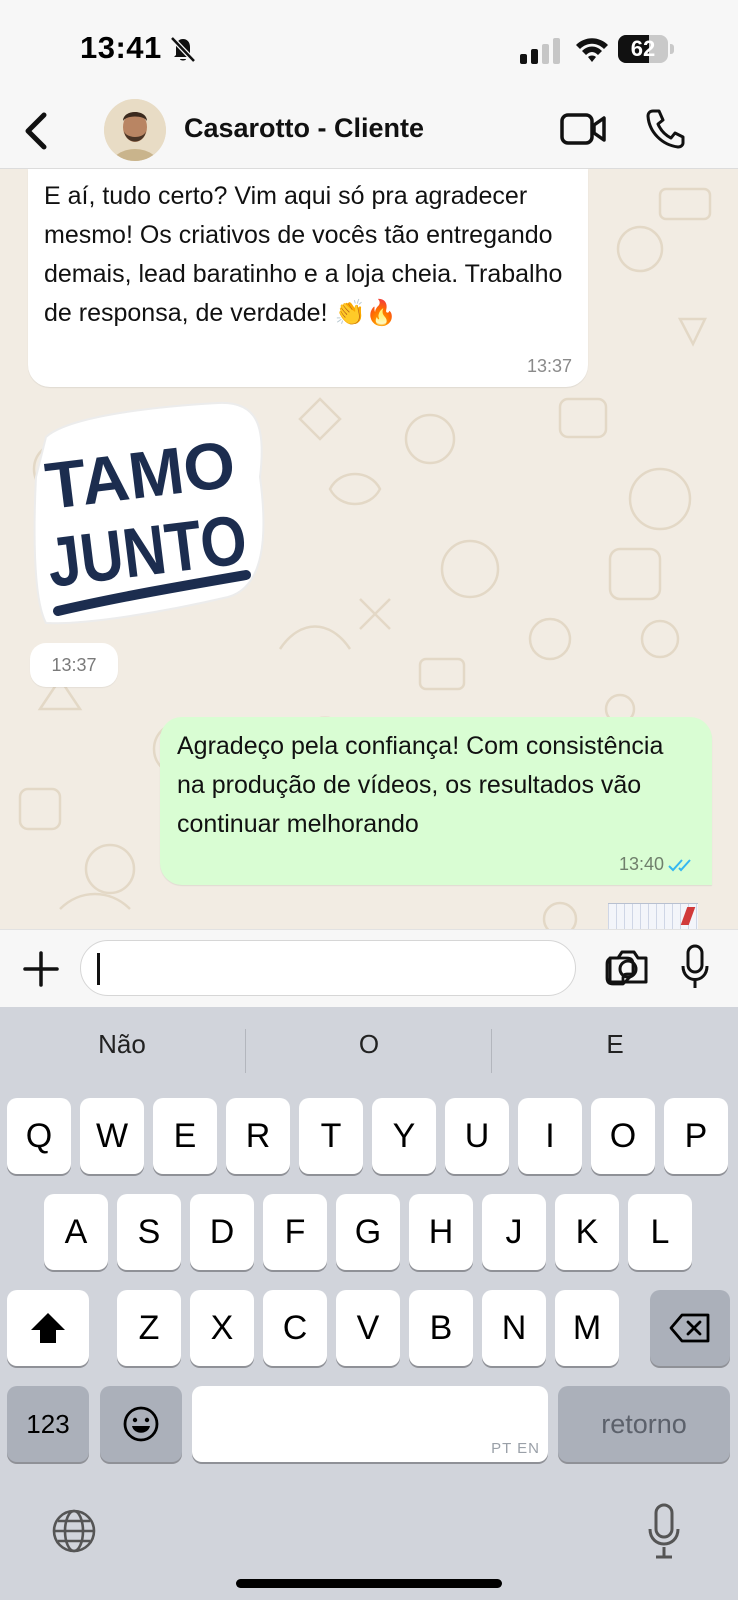 The height and width of the screenshot is (1600, 738). I want to click on cellular-signal-icon, so click(540, 51).